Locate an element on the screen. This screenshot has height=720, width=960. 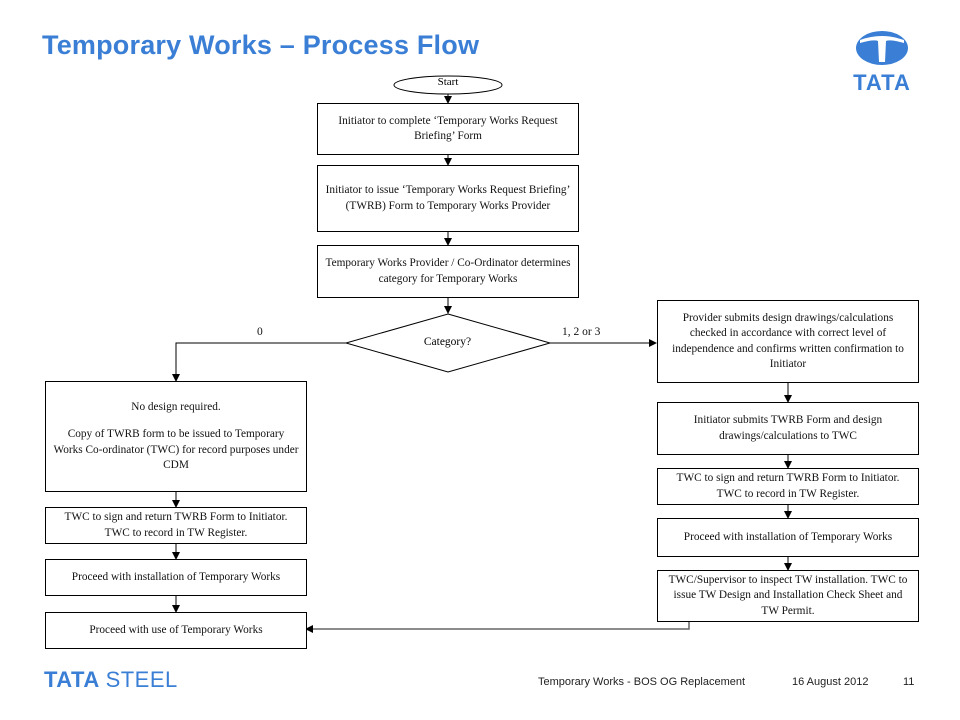
step-text: No design required. is located at coordinates (176, 406).